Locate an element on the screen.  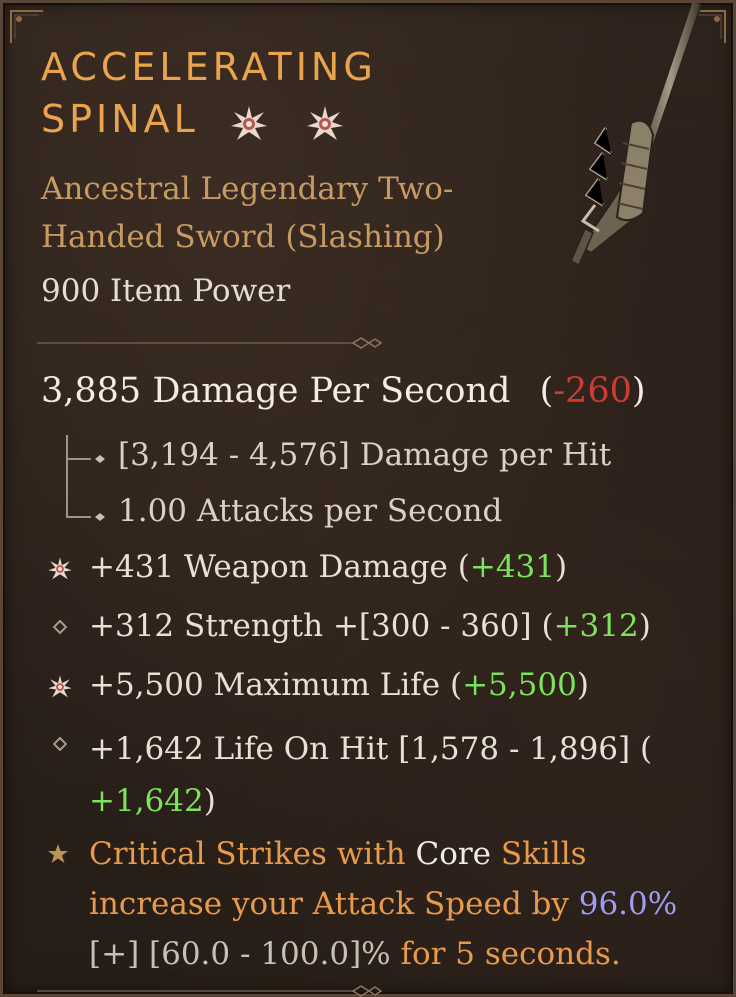
item-name-line-2: SPINAL is located at coordinates (209, 120).